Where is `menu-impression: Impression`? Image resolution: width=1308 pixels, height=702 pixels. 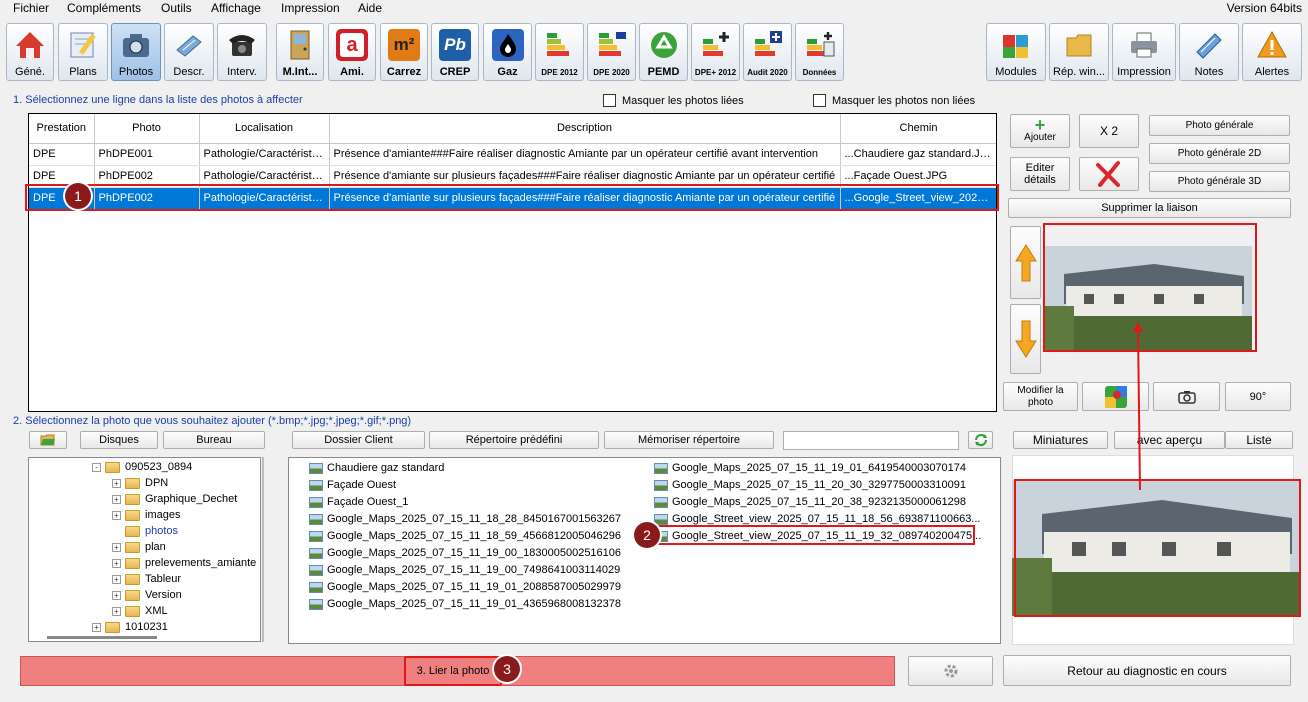
menu-impression: Impression is located at coordinates (310, 8).